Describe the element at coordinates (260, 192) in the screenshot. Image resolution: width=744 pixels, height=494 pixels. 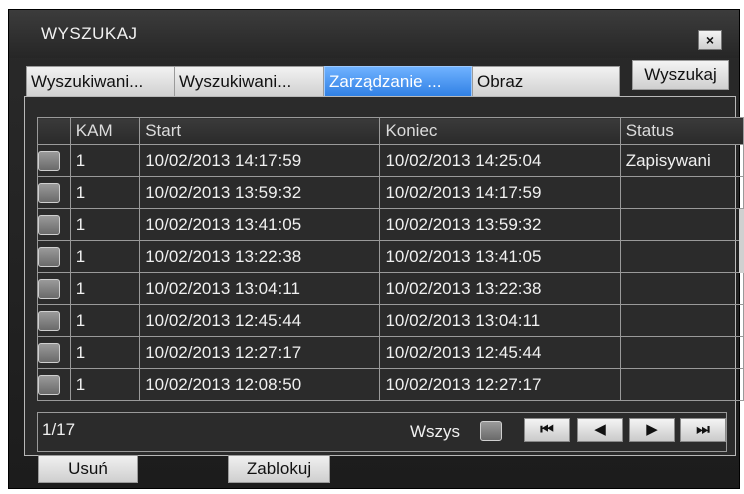
I see `cell-start: 10/02/2013 13:59:32` at that location.